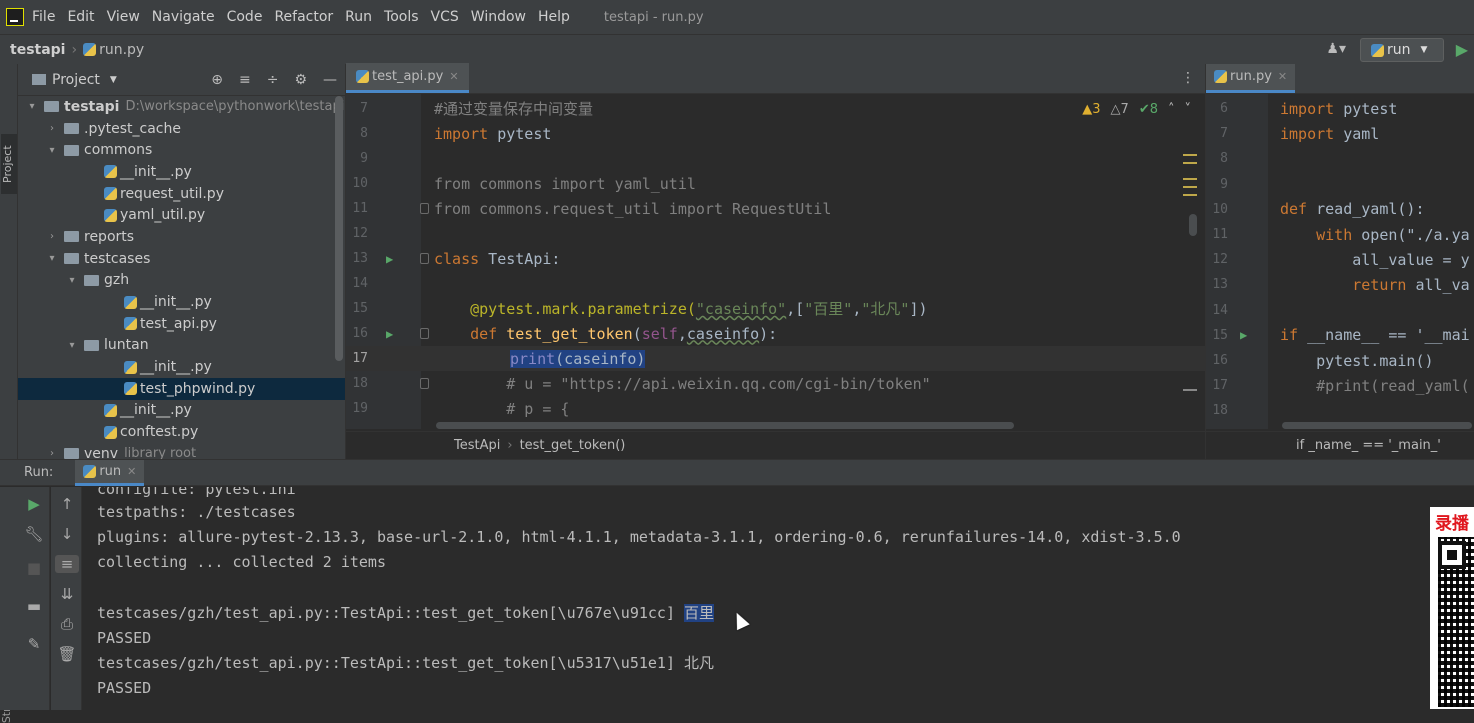  What do you see at coordinates (1251, 78) in the screenshot?
I see `tab-run-py: run.py ✕` at bounding box center [1251, 78].